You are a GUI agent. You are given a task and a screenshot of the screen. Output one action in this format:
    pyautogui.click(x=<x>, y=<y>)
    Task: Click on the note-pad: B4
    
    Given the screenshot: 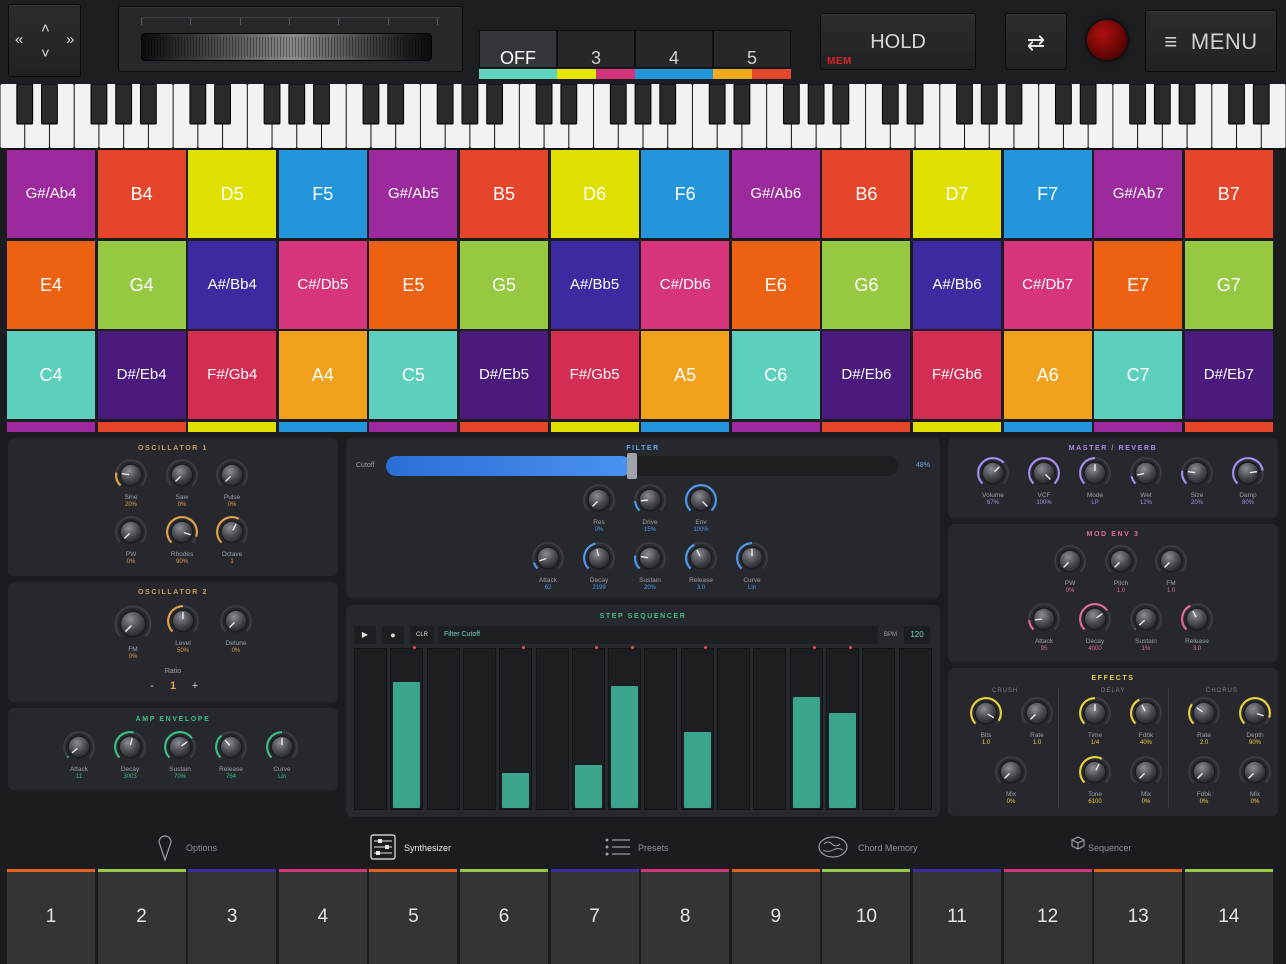 What is the action you would take?
    pyautogui.click(x=141, y=194)
    